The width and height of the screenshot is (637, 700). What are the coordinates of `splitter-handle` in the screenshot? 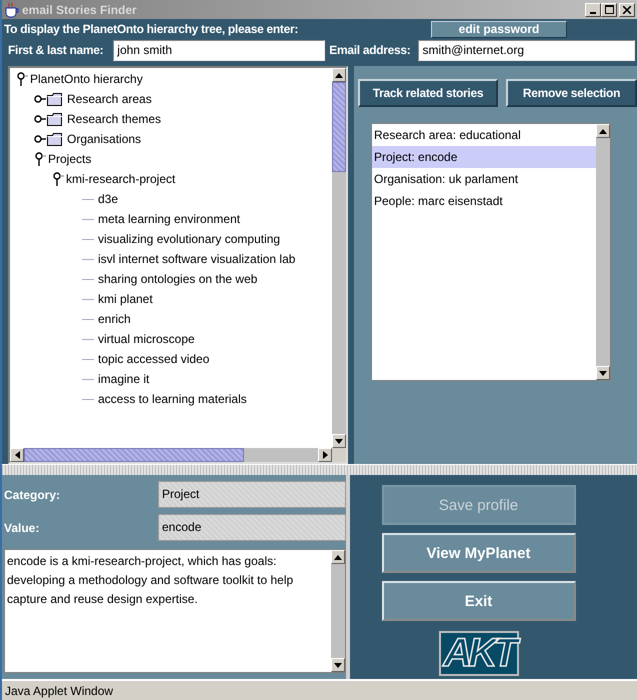 It's located at (319, 469).